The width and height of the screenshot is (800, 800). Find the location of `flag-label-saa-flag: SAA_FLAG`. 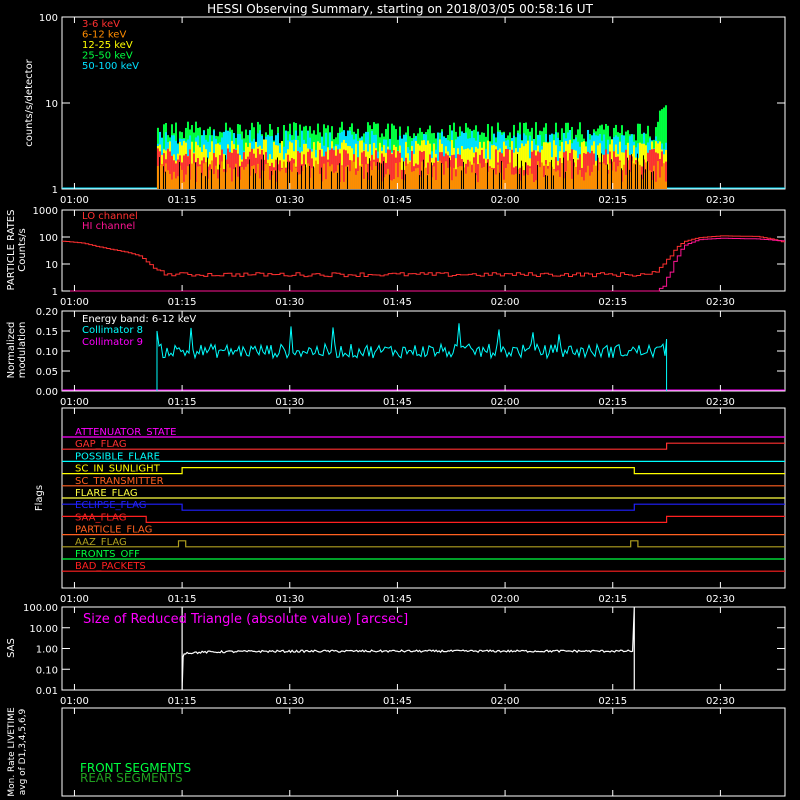

flag-label-saa-flag: SAA_FLAG is located at coordinates (100, 517).